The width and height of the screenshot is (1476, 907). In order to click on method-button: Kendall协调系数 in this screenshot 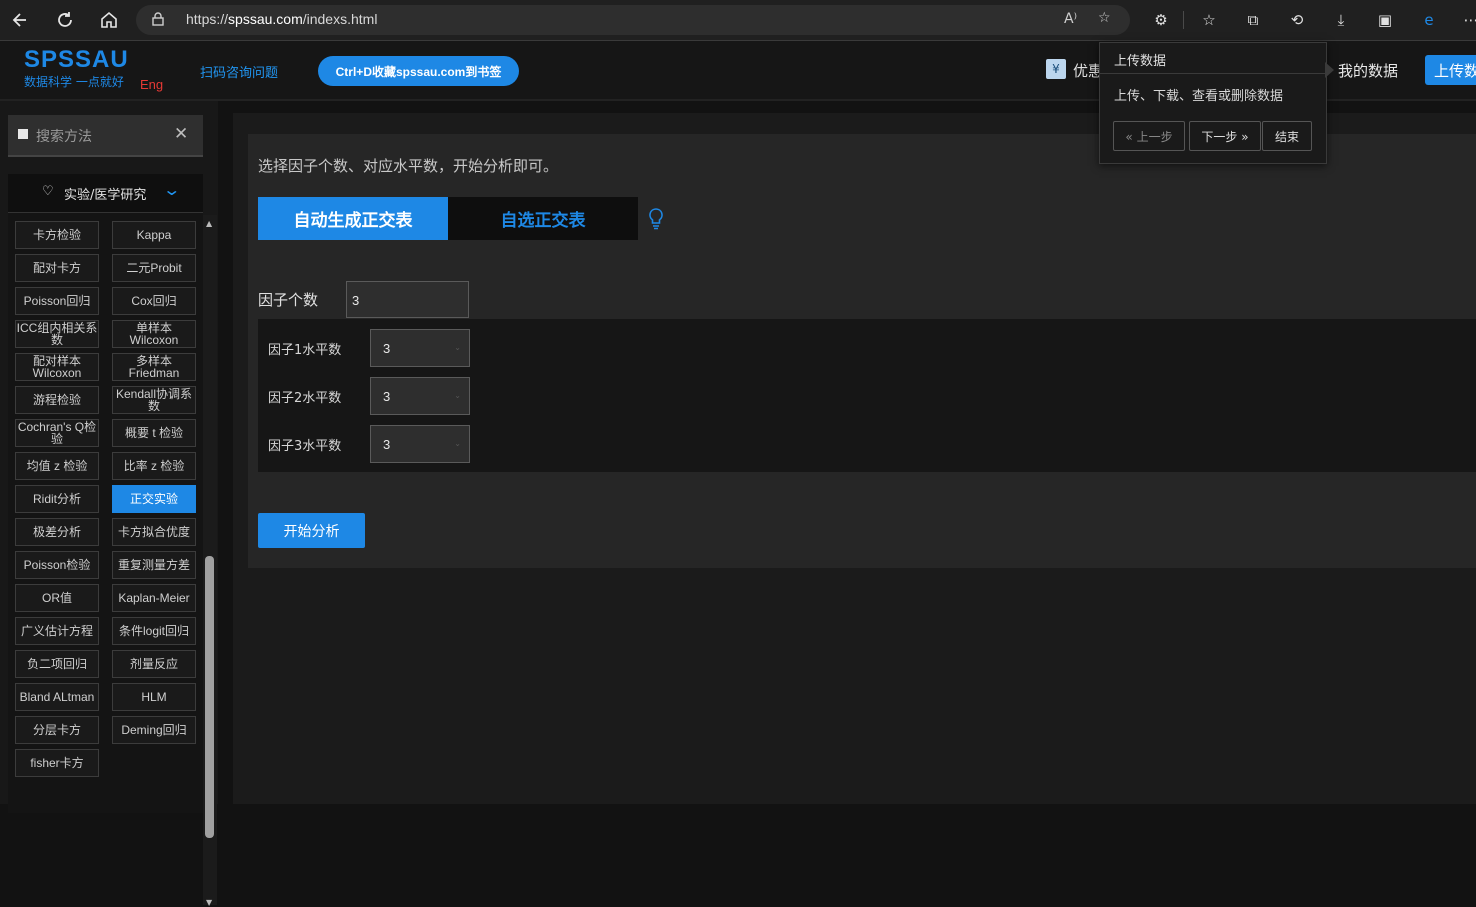, I will do `click(154, 400)`.